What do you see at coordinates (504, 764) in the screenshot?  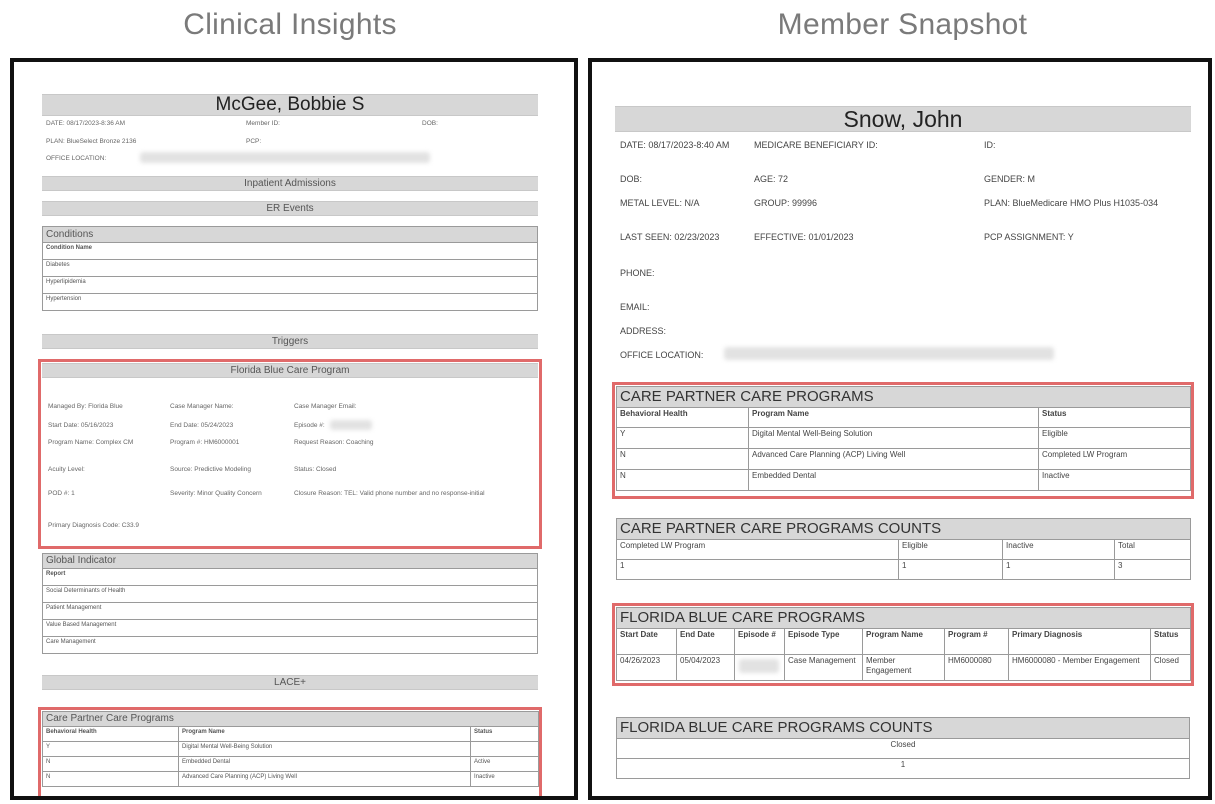 I see `status-cell: Active` at bounding box center [504, 764].